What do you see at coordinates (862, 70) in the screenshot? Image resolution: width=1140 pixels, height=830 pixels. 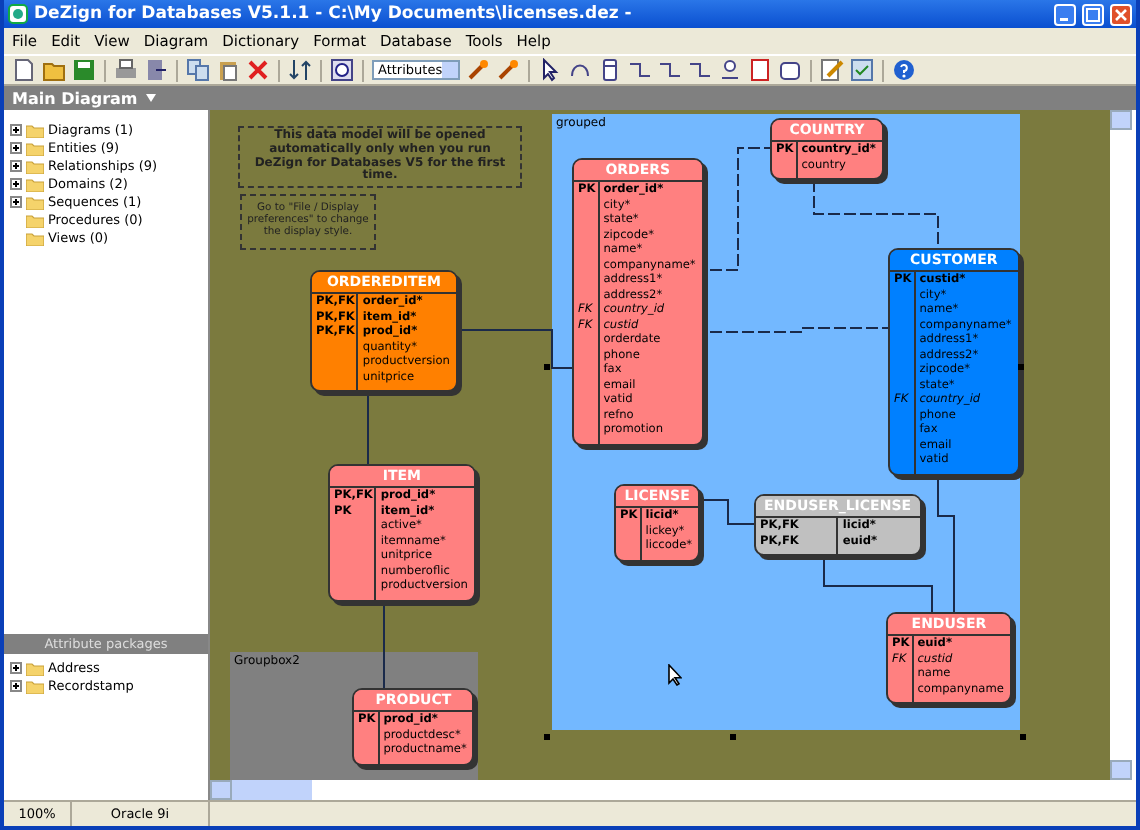 I see `check-icon` at bounding box center [862, 70].